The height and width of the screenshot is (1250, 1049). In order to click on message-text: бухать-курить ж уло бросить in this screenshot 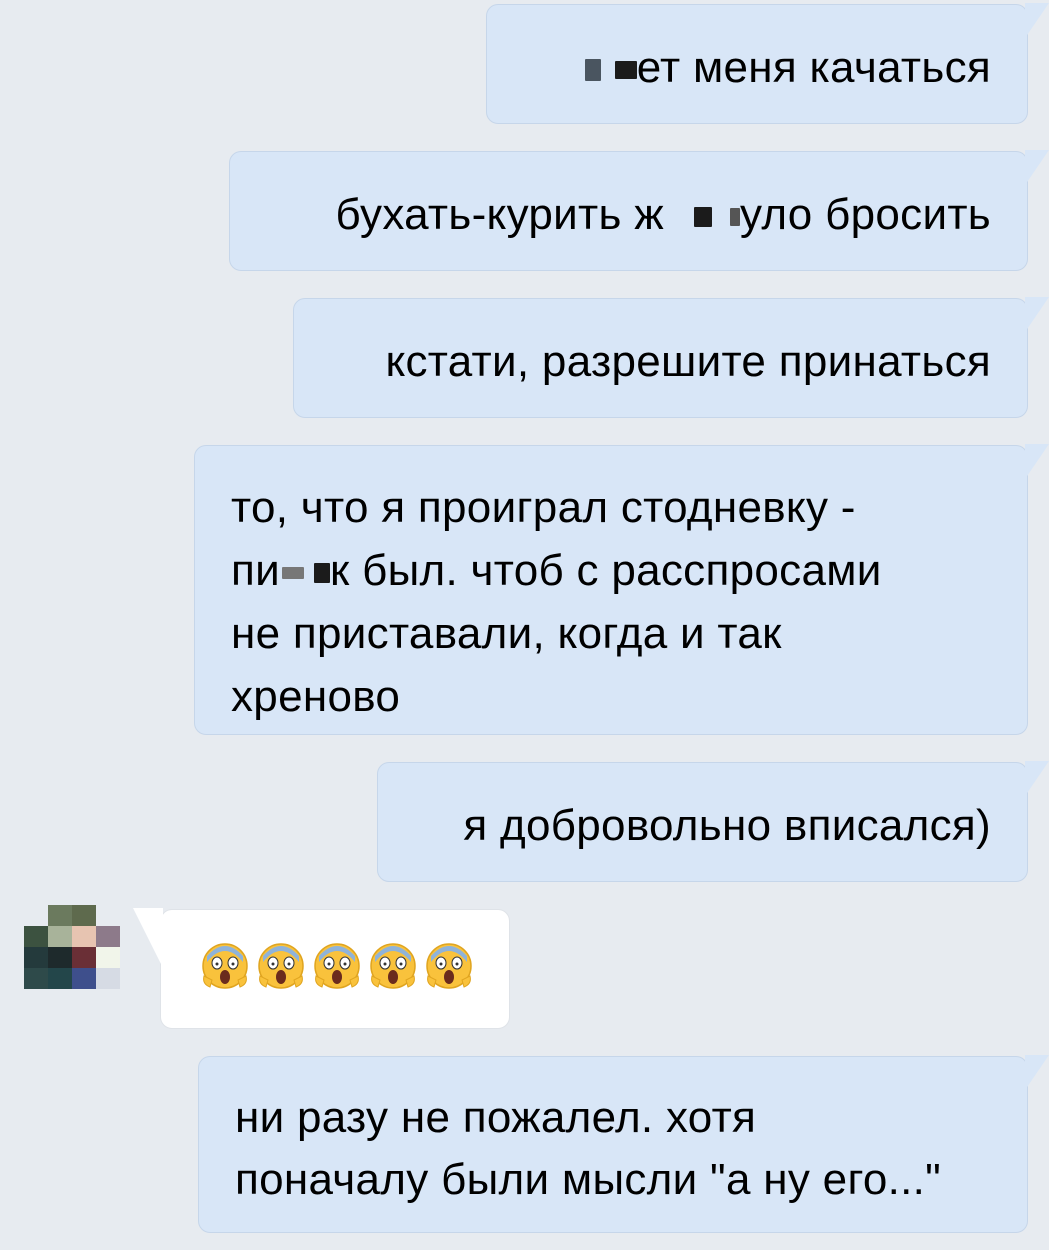, I will do `click(628, 215)`.